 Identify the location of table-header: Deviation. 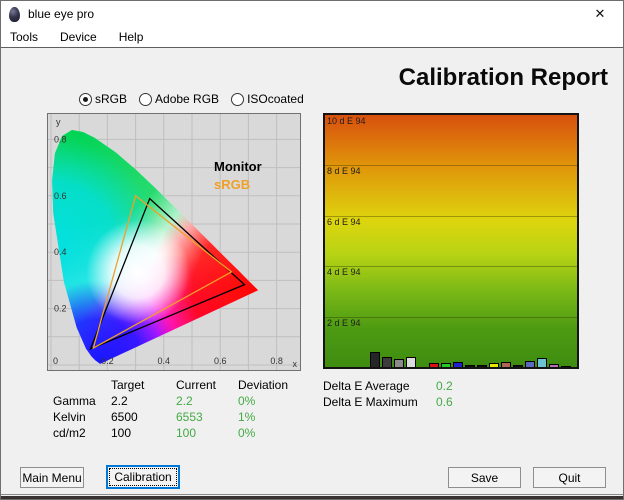
(263, 385).